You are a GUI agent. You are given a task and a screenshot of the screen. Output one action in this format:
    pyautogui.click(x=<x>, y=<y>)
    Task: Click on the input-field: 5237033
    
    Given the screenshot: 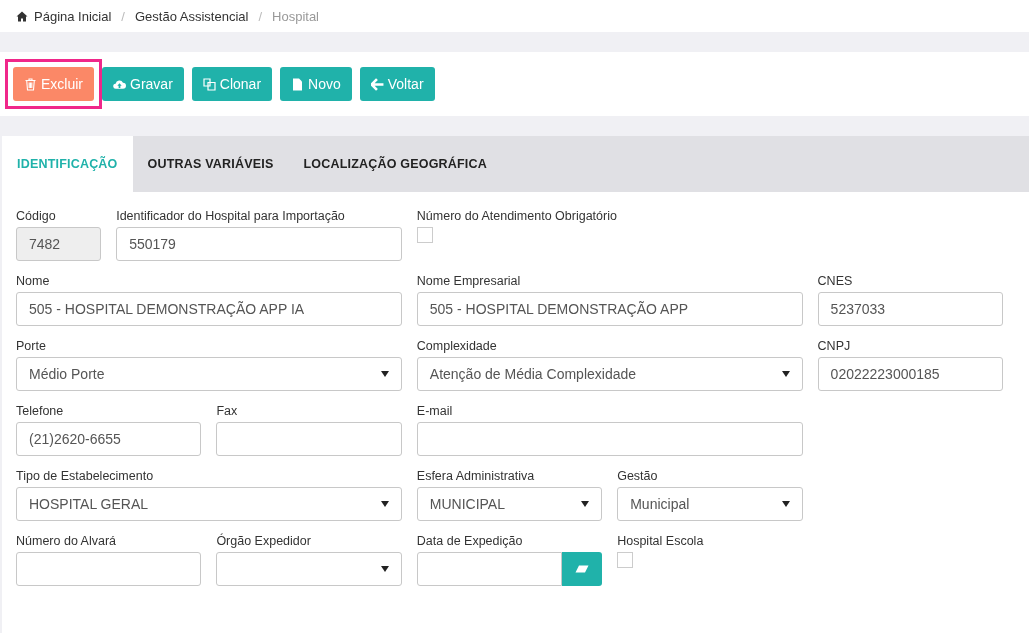 What is the action you would take?
    pyautogui.click(x=910, y=309)
    